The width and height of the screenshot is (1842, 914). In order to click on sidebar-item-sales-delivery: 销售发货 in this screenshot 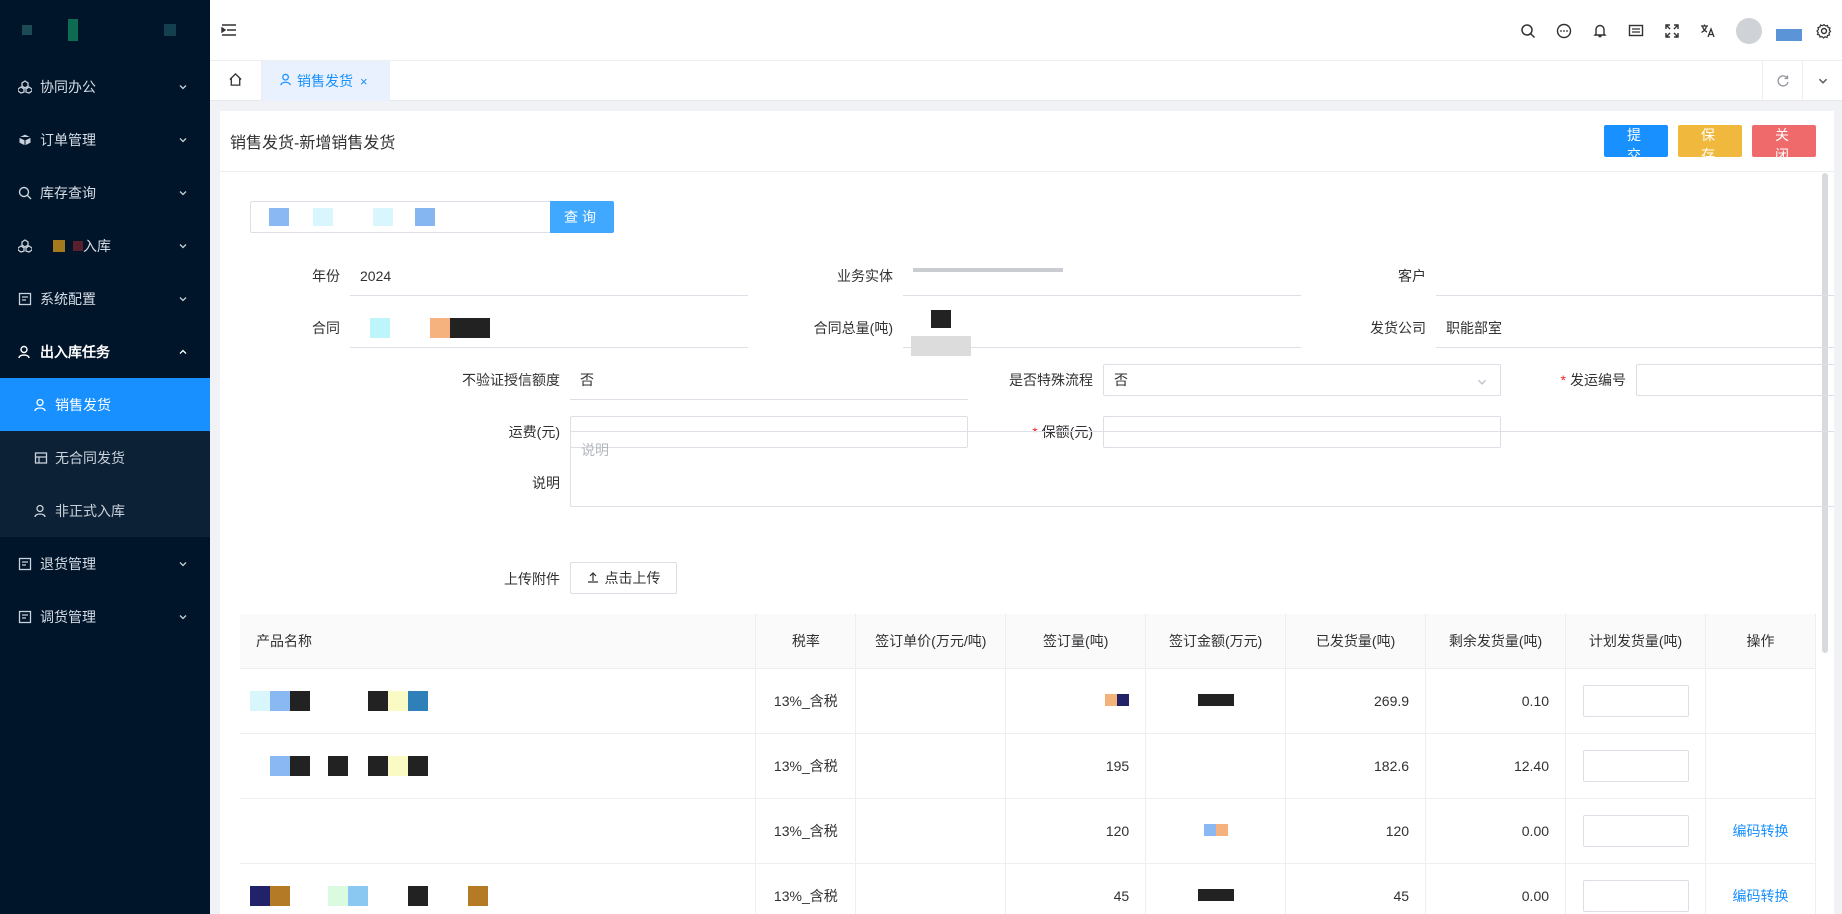, I will do `click(105, 404)`.